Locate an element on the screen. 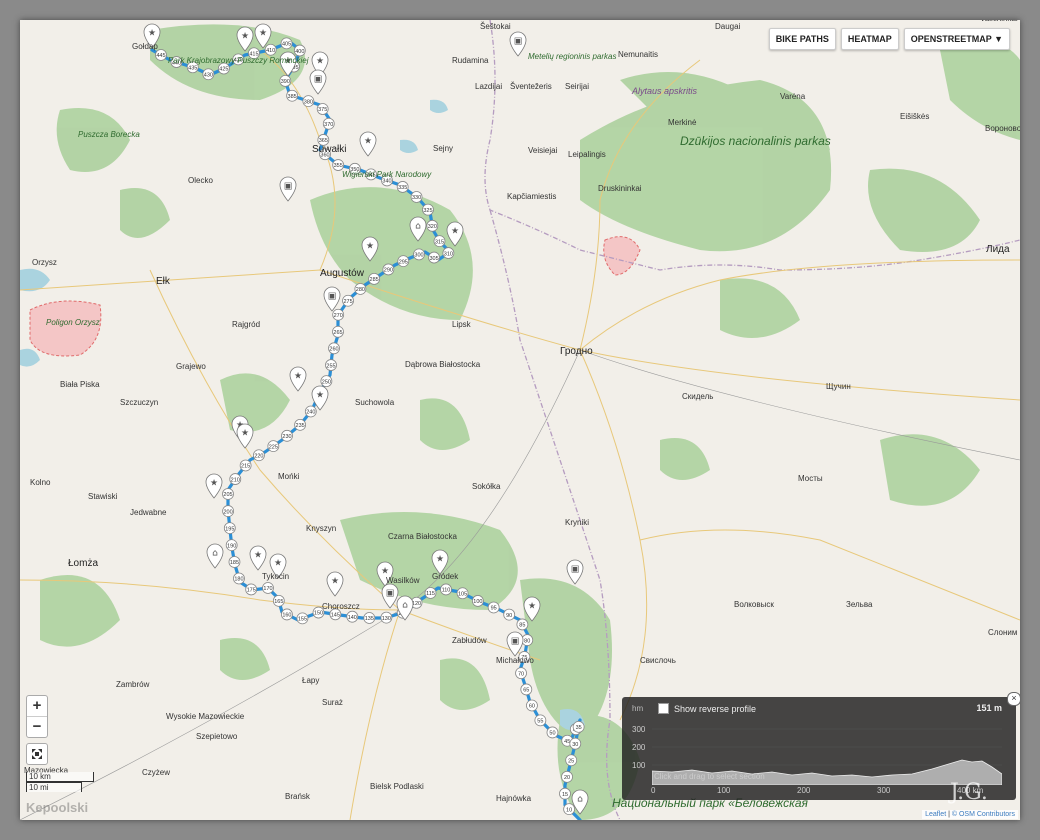  fullscreen-button is located at coordinates (37, 754).